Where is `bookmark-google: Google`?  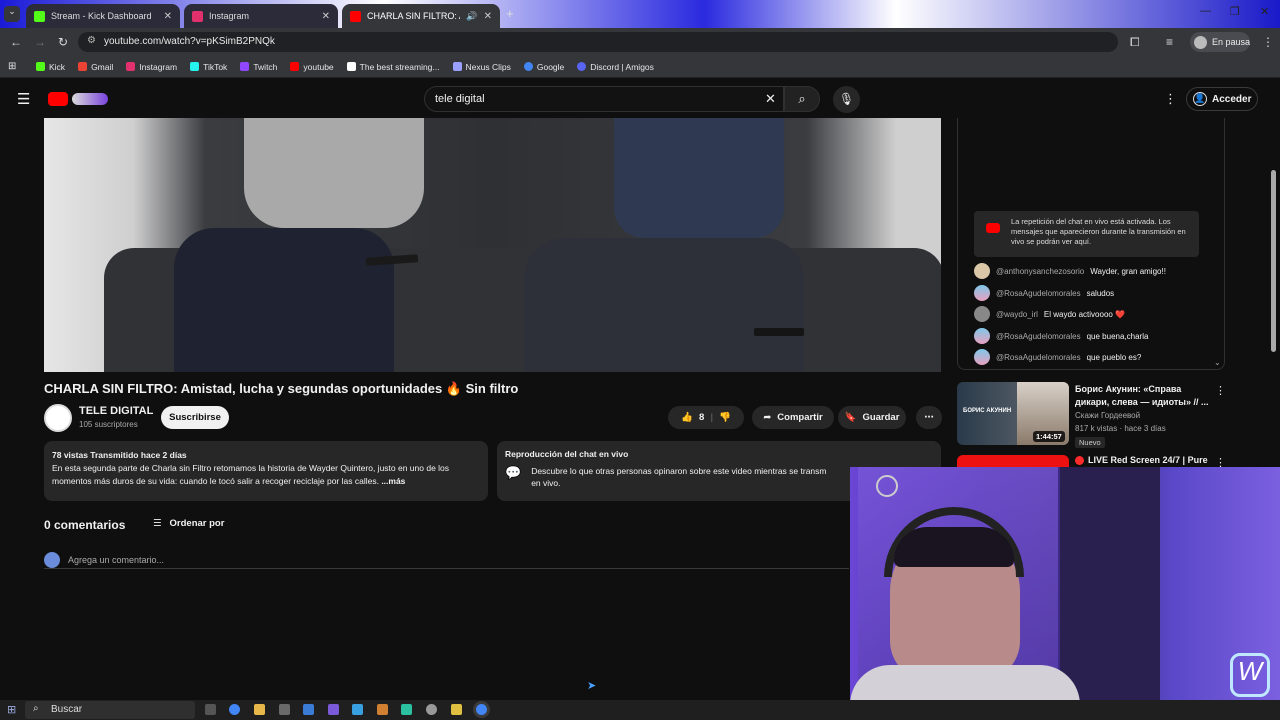 bookmark-google: Google is located at coordinates (544, 66).